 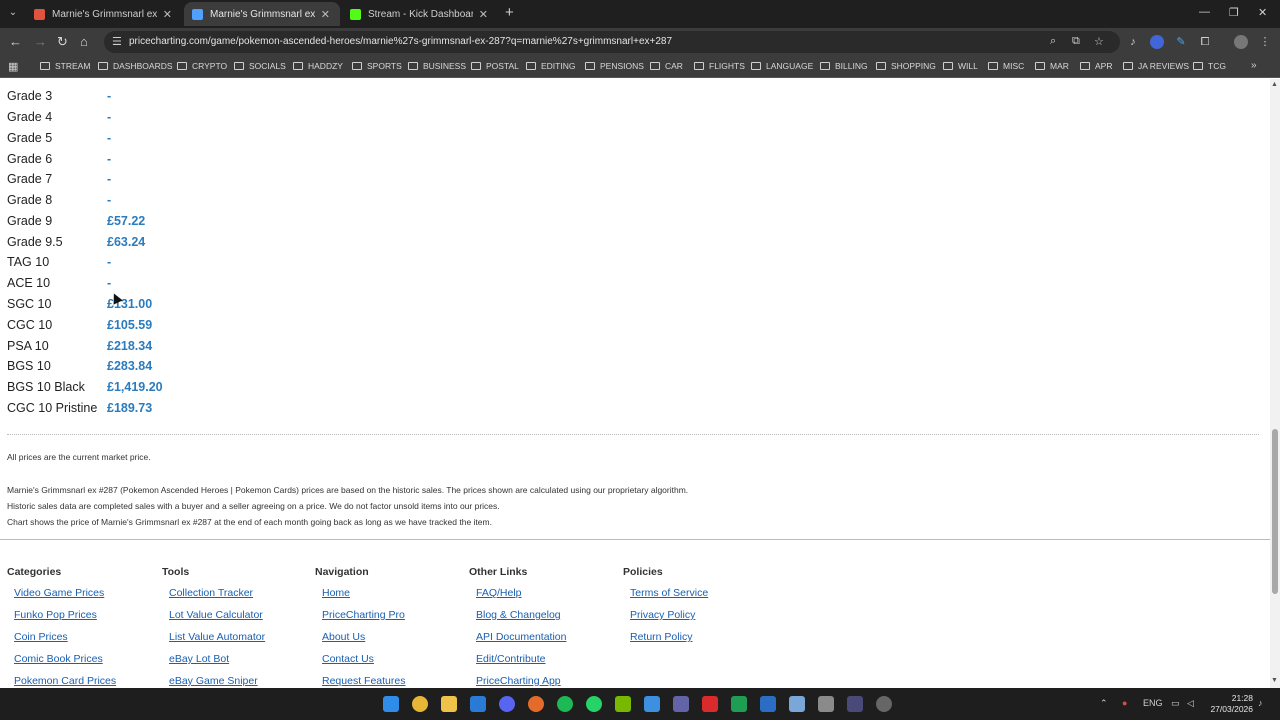 I want to click on home-icon: ⌂, so click(x=84, y=42).